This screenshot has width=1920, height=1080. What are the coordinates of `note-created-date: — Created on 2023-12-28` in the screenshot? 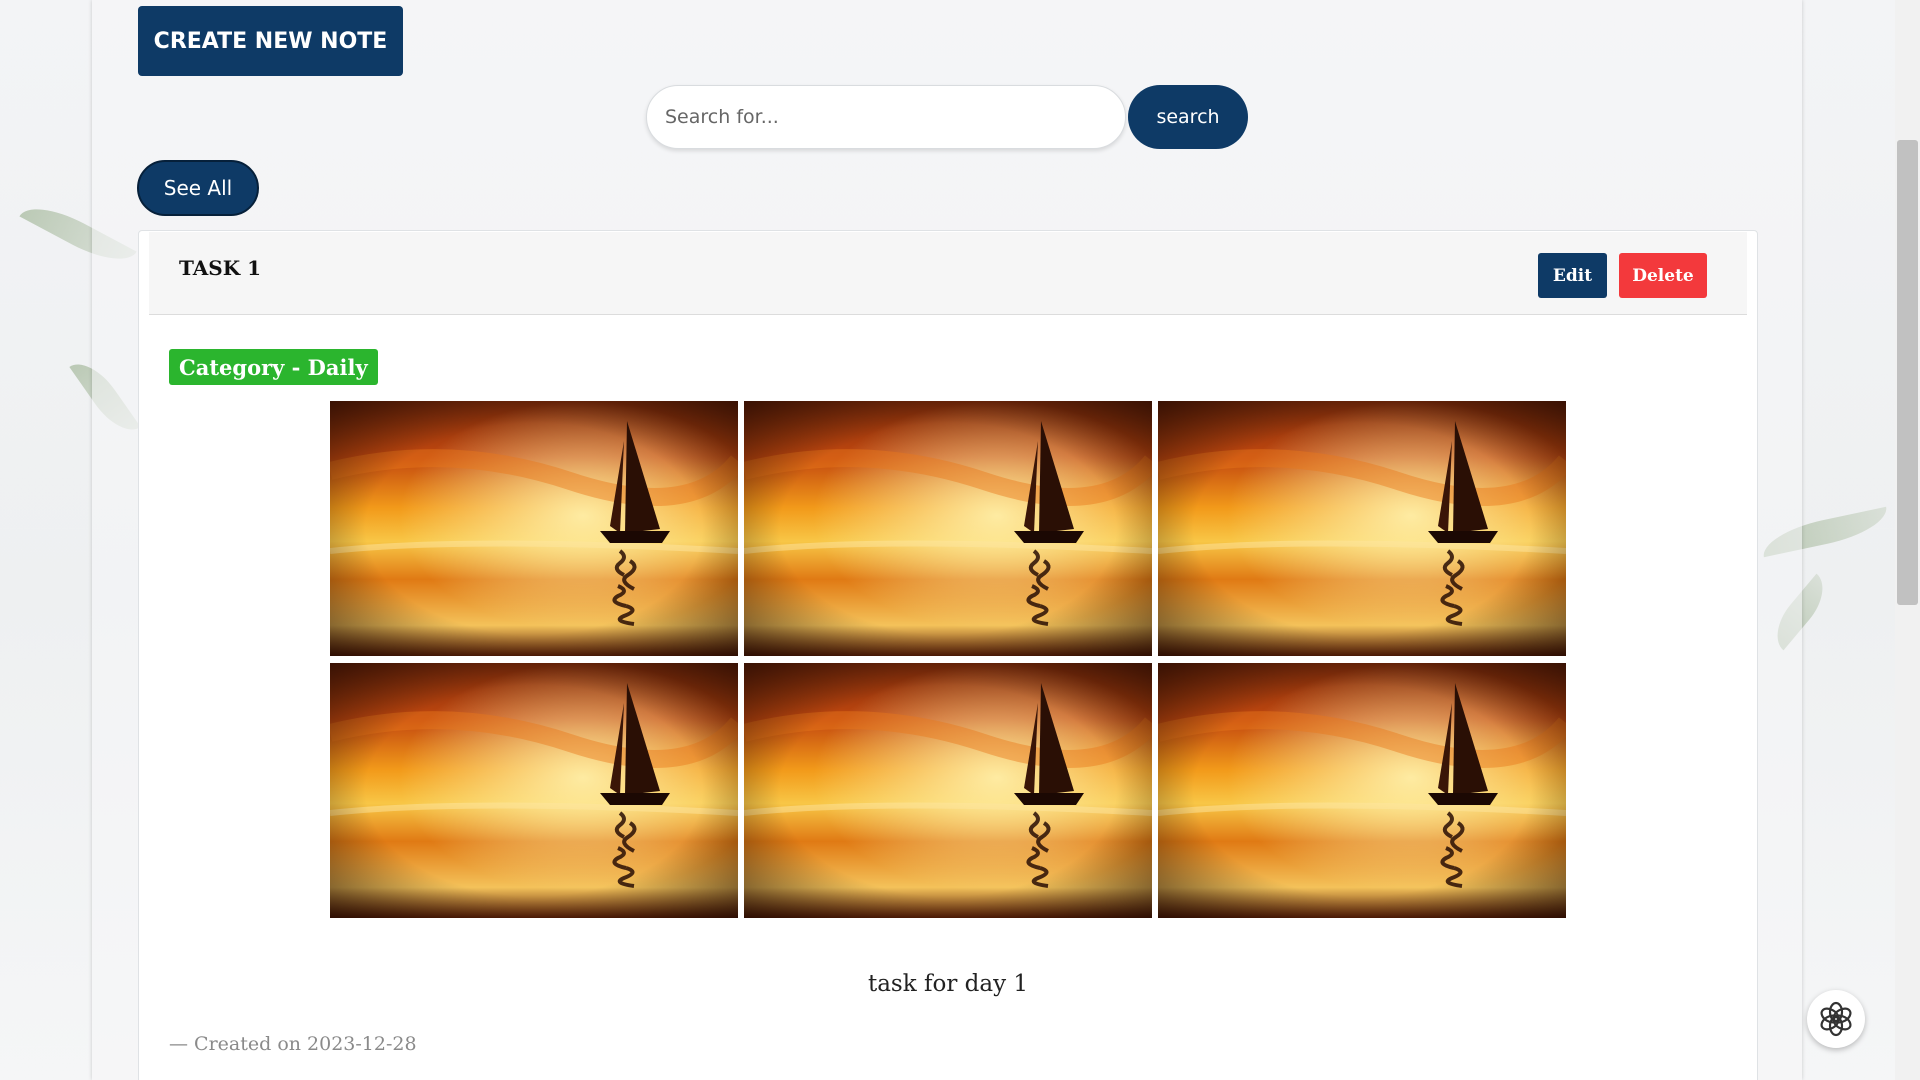 It's located at (293, 1044).